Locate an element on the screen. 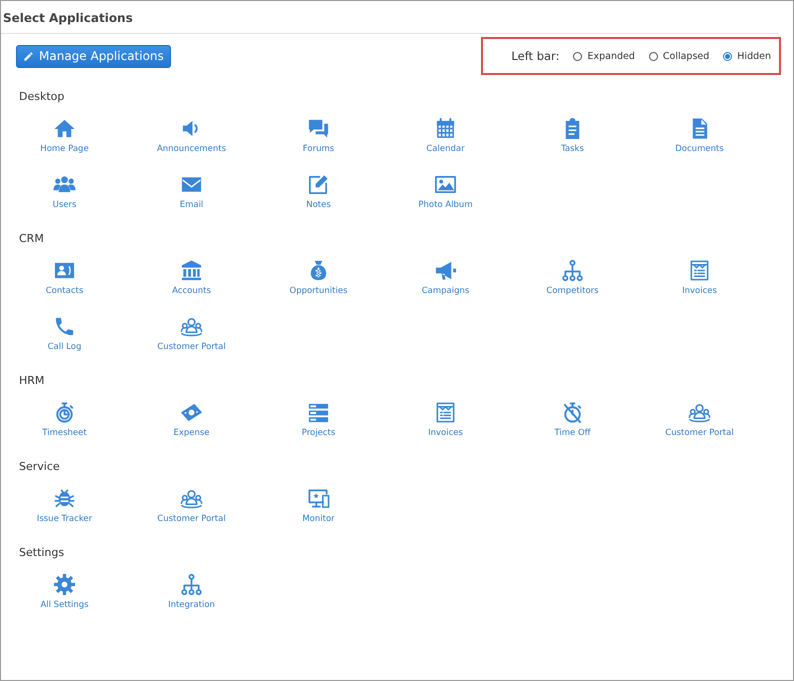 Image resolution: width=794 pixels, height=681 pixels. app-link: Forums is located at coordinates (318, 135).